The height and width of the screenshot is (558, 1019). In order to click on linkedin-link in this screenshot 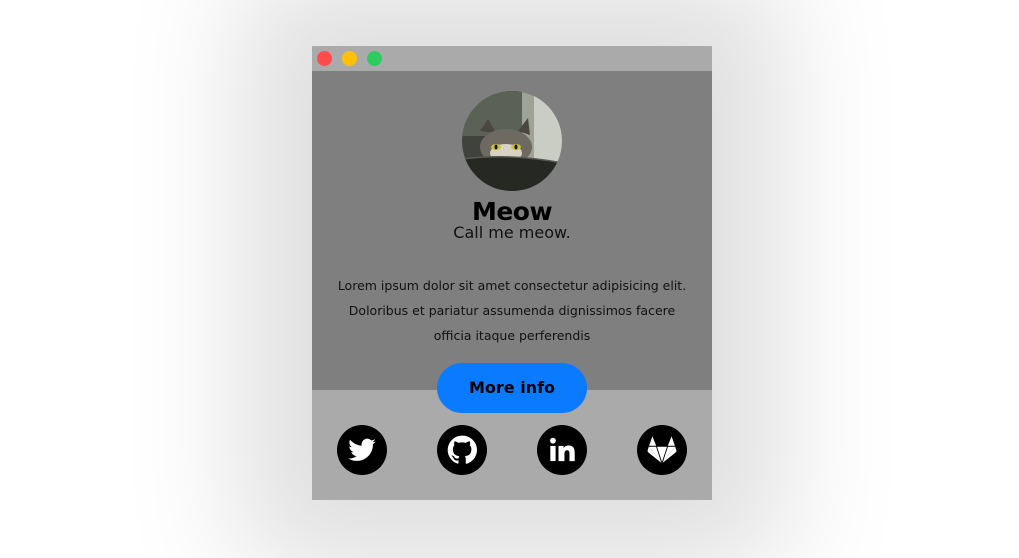, I will do `click(562, 450)`.